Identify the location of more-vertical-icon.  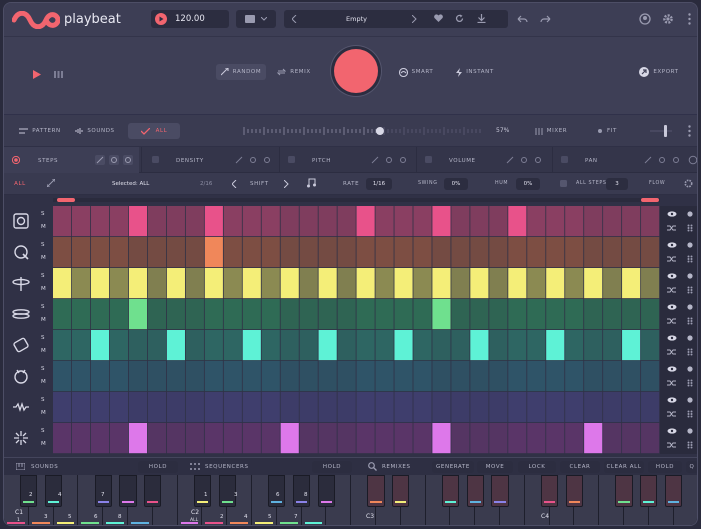
(689, 131).